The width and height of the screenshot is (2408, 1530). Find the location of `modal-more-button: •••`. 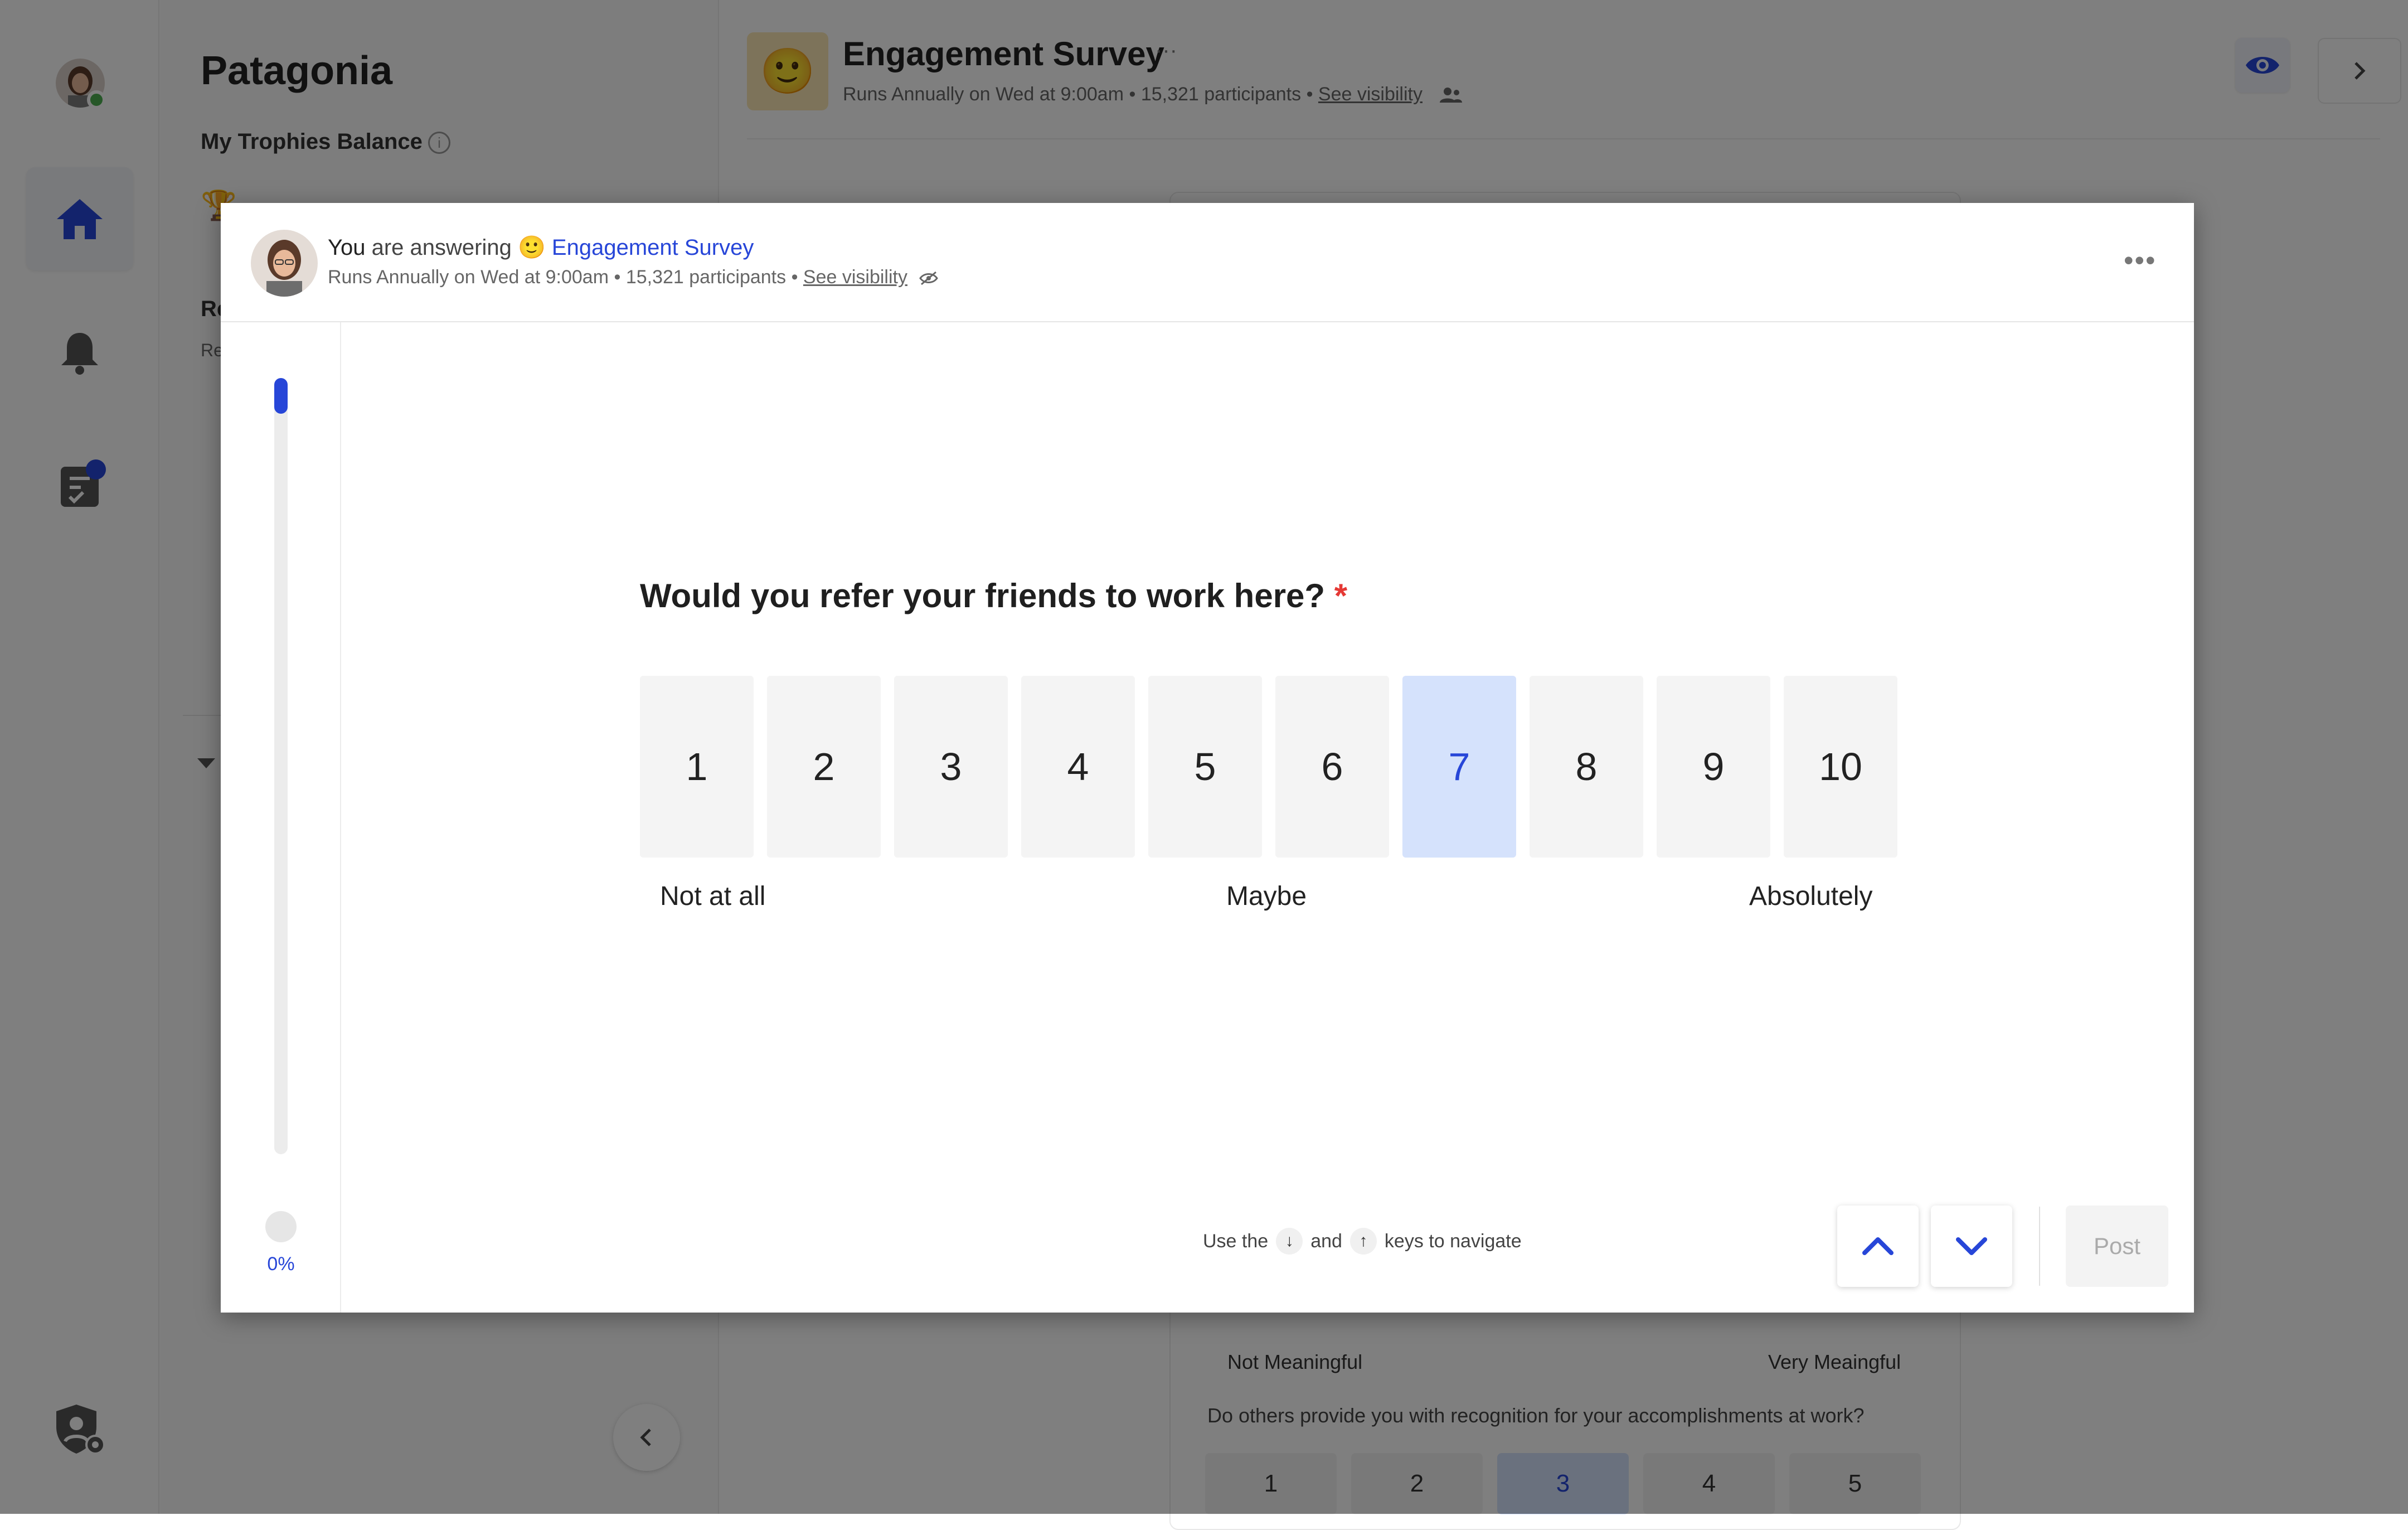

modal-more-button: ••• is located at coordinates (2140, 260).